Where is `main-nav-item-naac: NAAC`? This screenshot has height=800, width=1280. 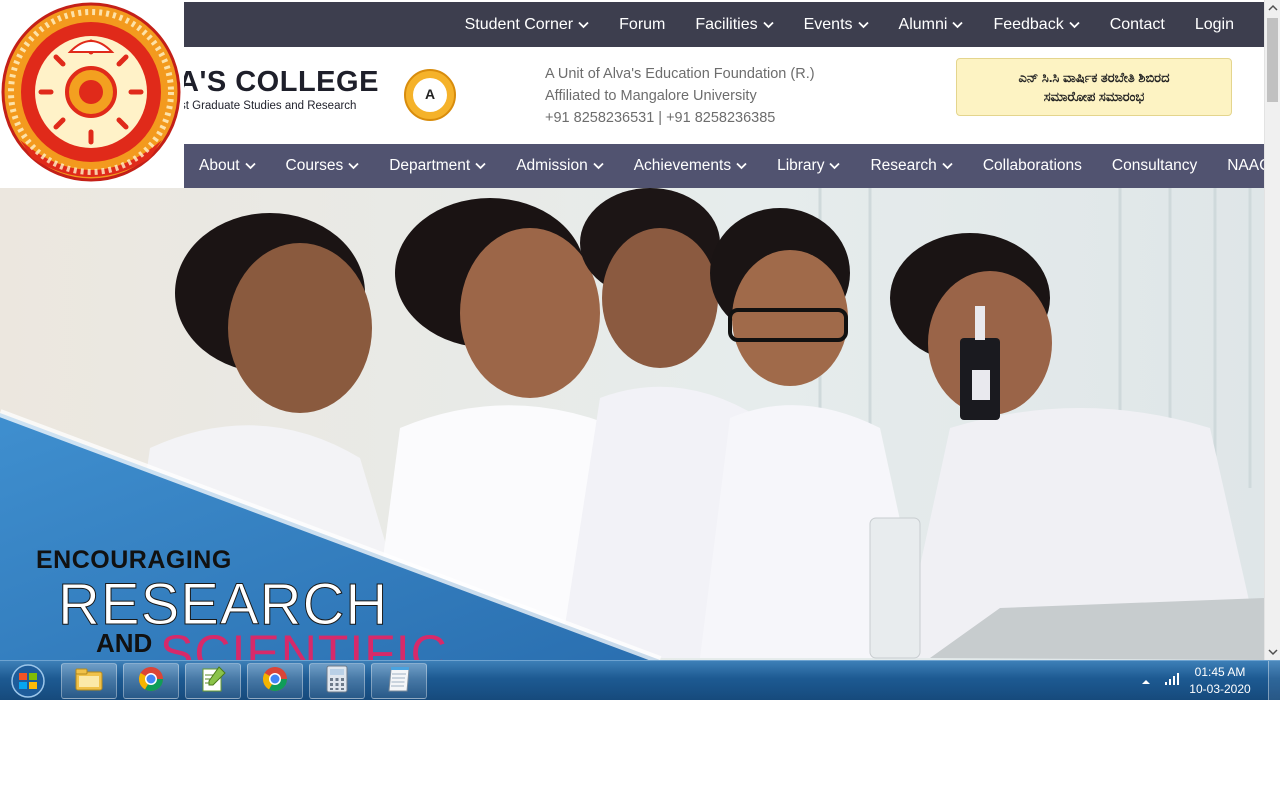
main-nav-item-naac: NAAC is located at coordinates (1245, 166).